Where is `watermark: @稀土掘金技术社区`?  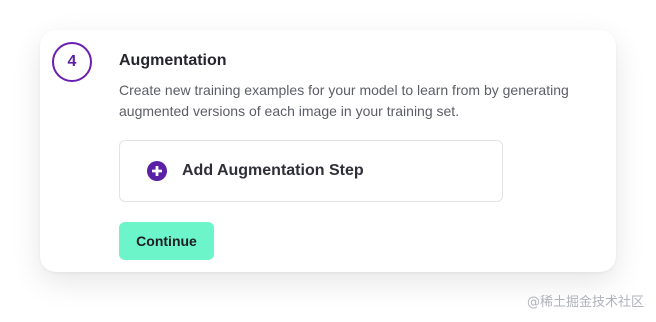 watermark: @稀土掘金技术社区 is located at coordinates (585, 302).